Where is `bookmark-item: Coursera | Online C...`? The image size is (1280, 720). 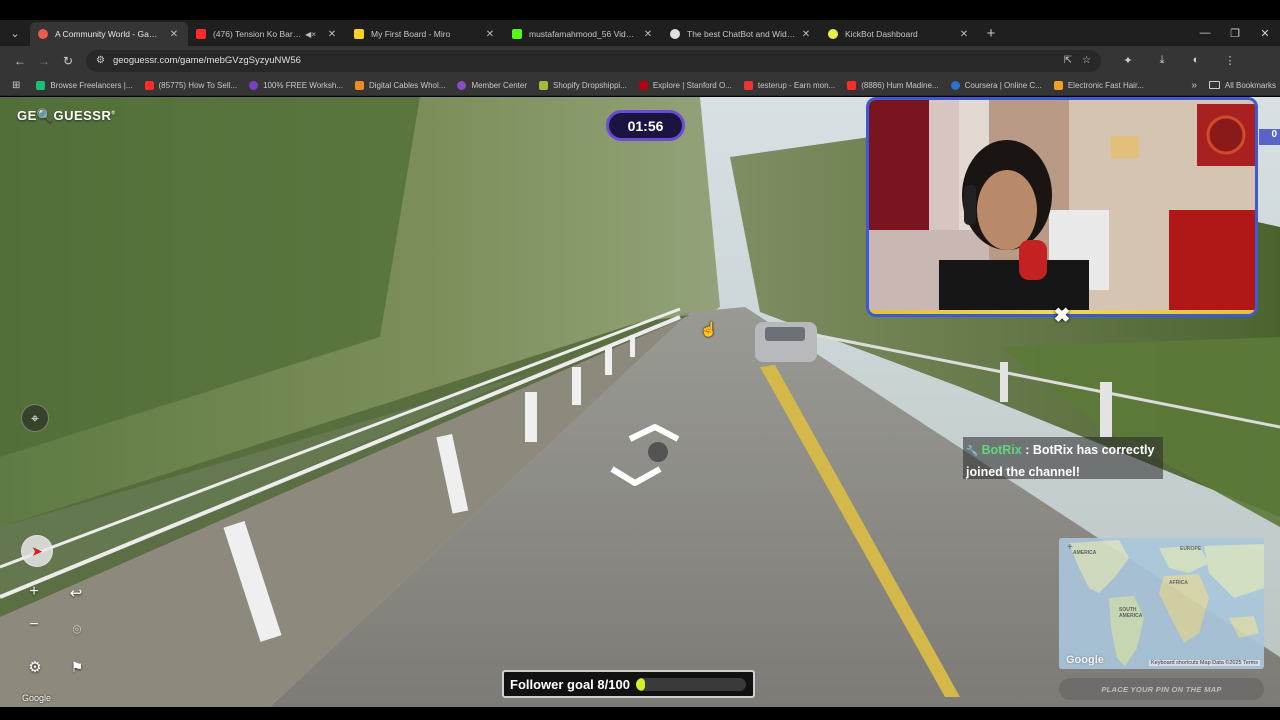 bookmark-item: Coursera | Online C... is located at coordinates (996, 85).